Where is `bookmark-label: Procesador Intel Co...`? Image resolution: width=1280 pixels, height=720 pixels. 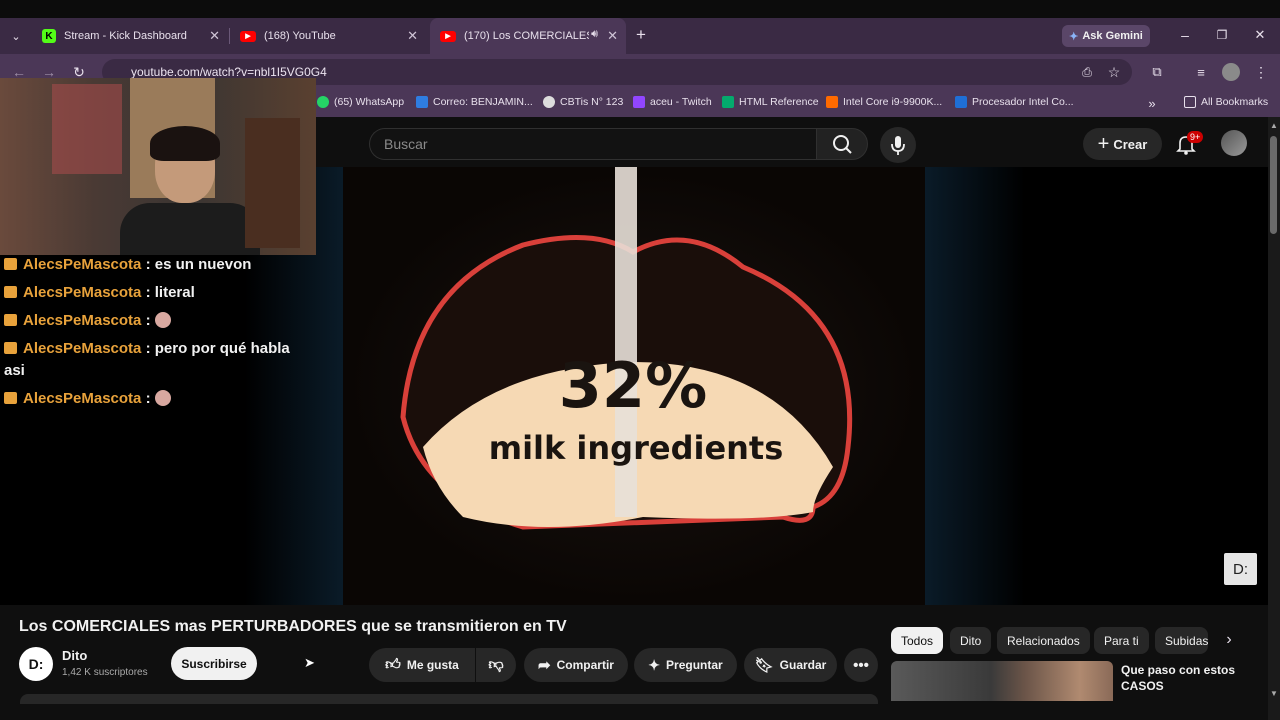 bookmark-label: Procesador Intel Co... is located at coordinates (1023, 102).